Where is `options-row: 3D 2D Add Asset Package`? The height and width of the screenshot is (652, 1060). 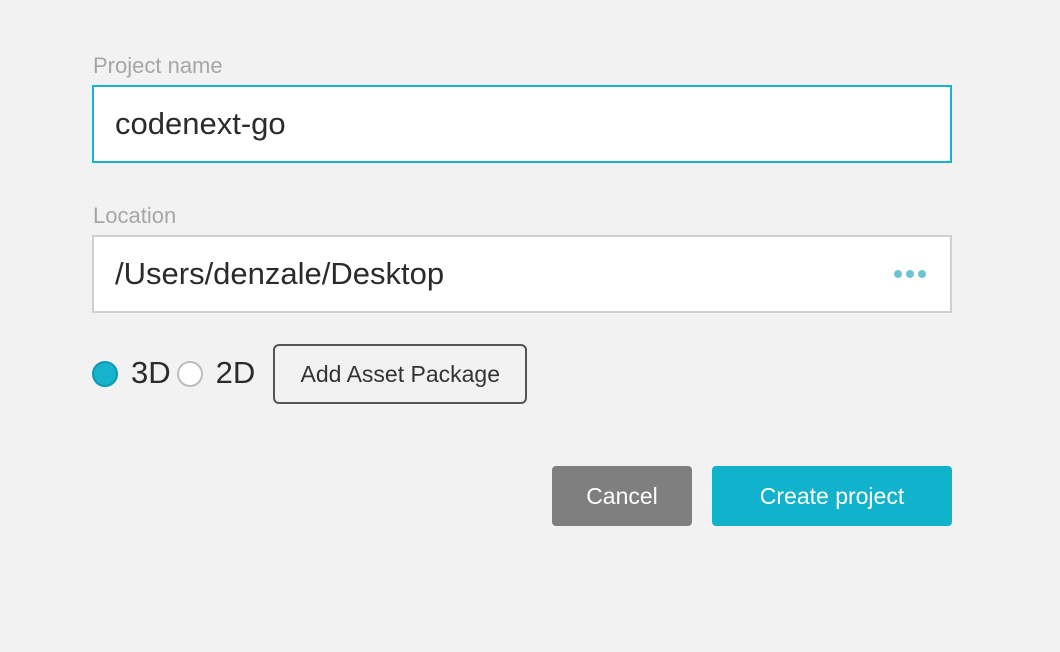
options-row: 3D 2D Add Asset Package is located at coordinates (310, 374).